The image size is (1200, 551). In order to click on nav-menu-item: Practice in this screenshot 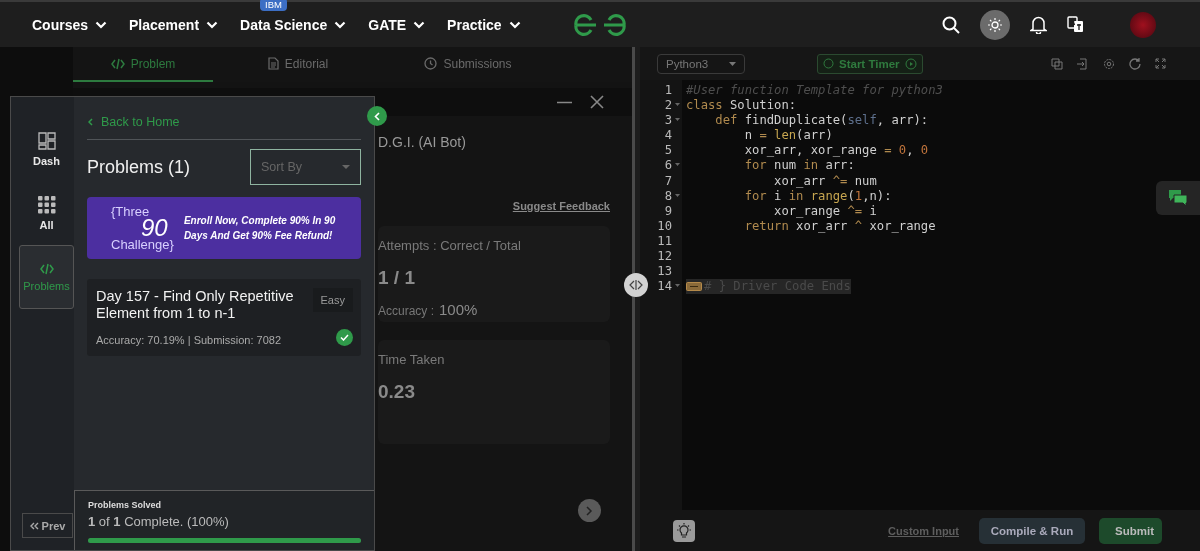, I will do `click(484, 24)`.